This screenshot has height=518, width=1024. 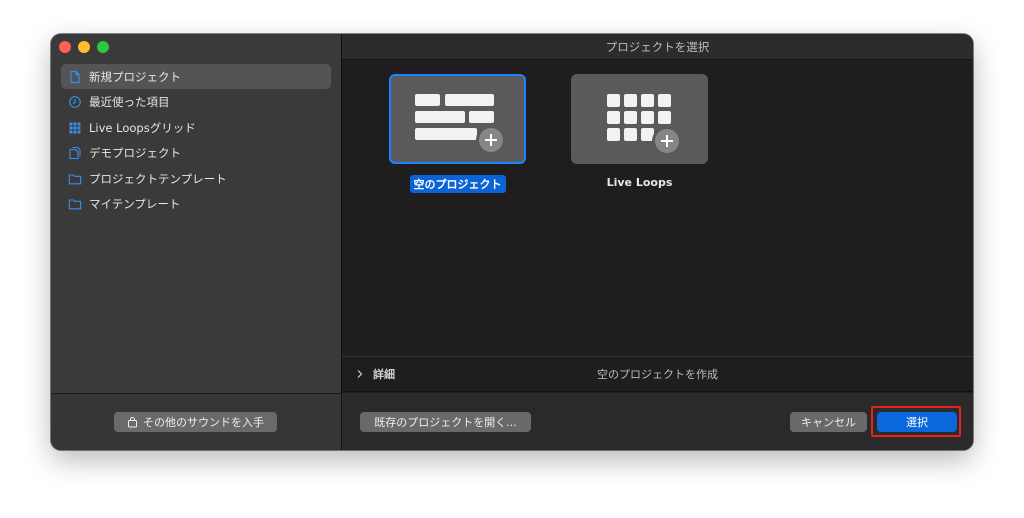 I want to click on sidebar-item-label: マイテンプレート, so click(x=135, y=204).